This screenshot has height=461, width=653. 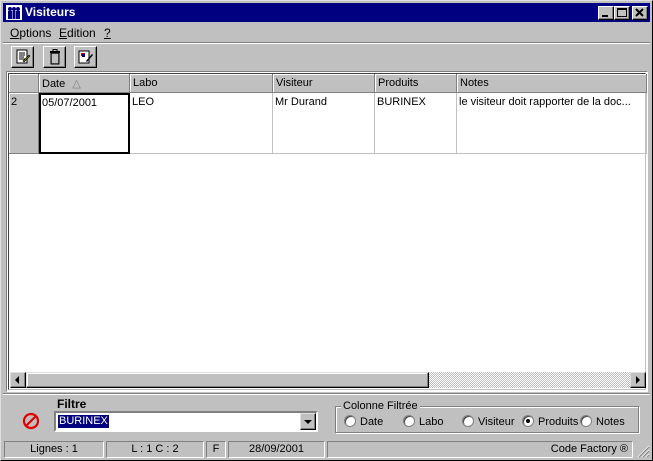 I want to click on radio-produits: Produits, so click(x=550, y=421).